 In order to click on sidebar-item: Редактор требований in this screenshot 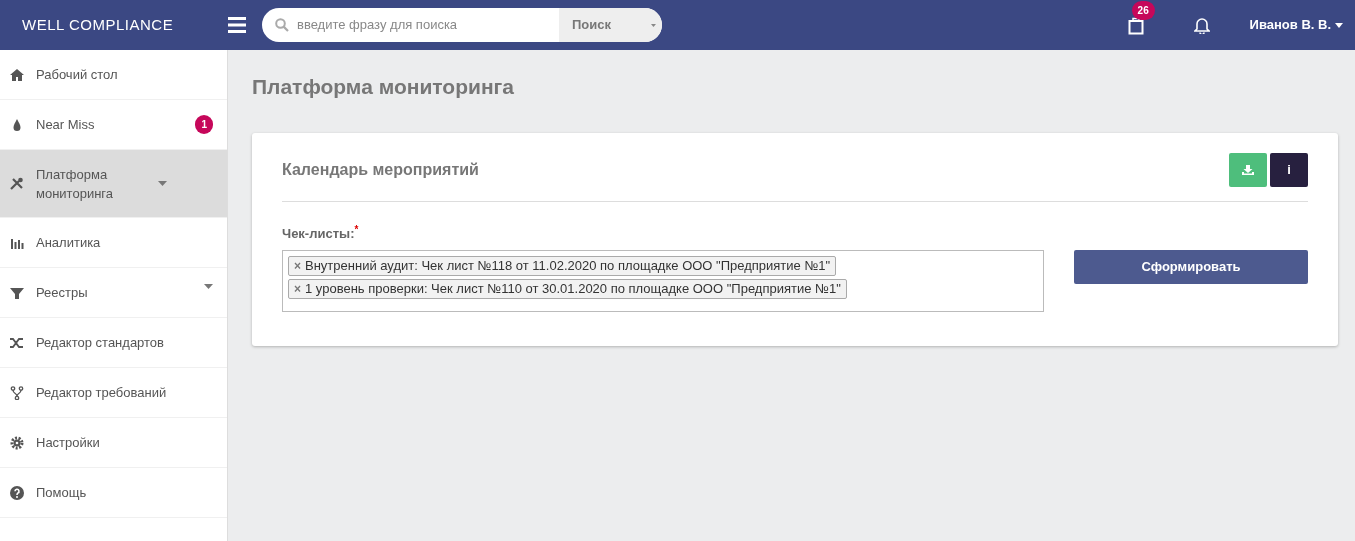, I will do `click(113, 393)`.